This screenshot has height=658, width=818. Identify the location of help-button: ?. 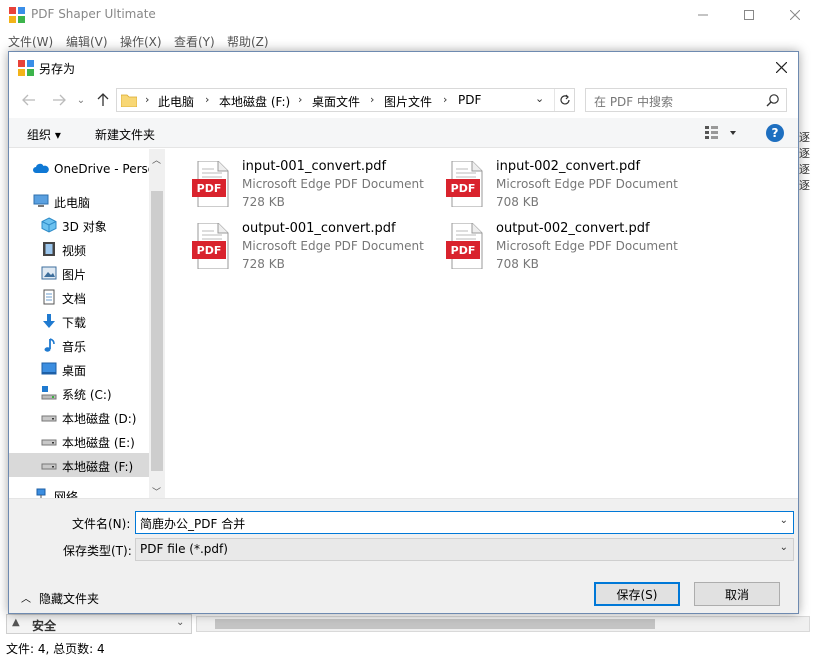
(775, 133).